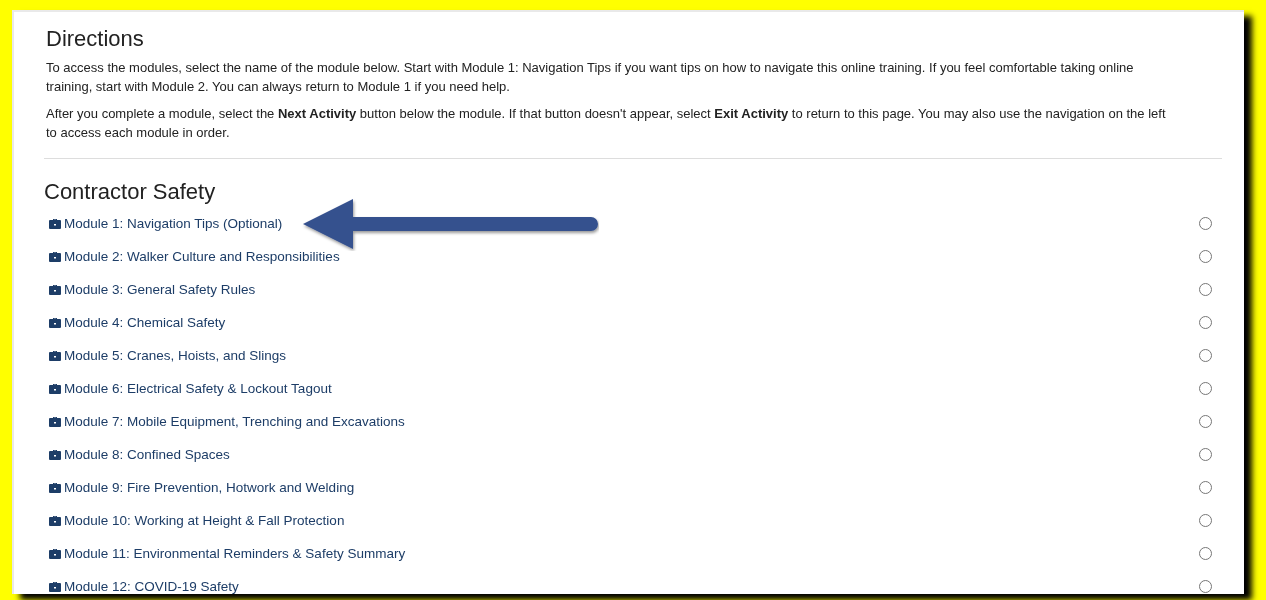  What do you see at coordinates (130, 192) in the screenshot?
I see `section-heading: Contractor Safety` at bounding box center [130, 192].